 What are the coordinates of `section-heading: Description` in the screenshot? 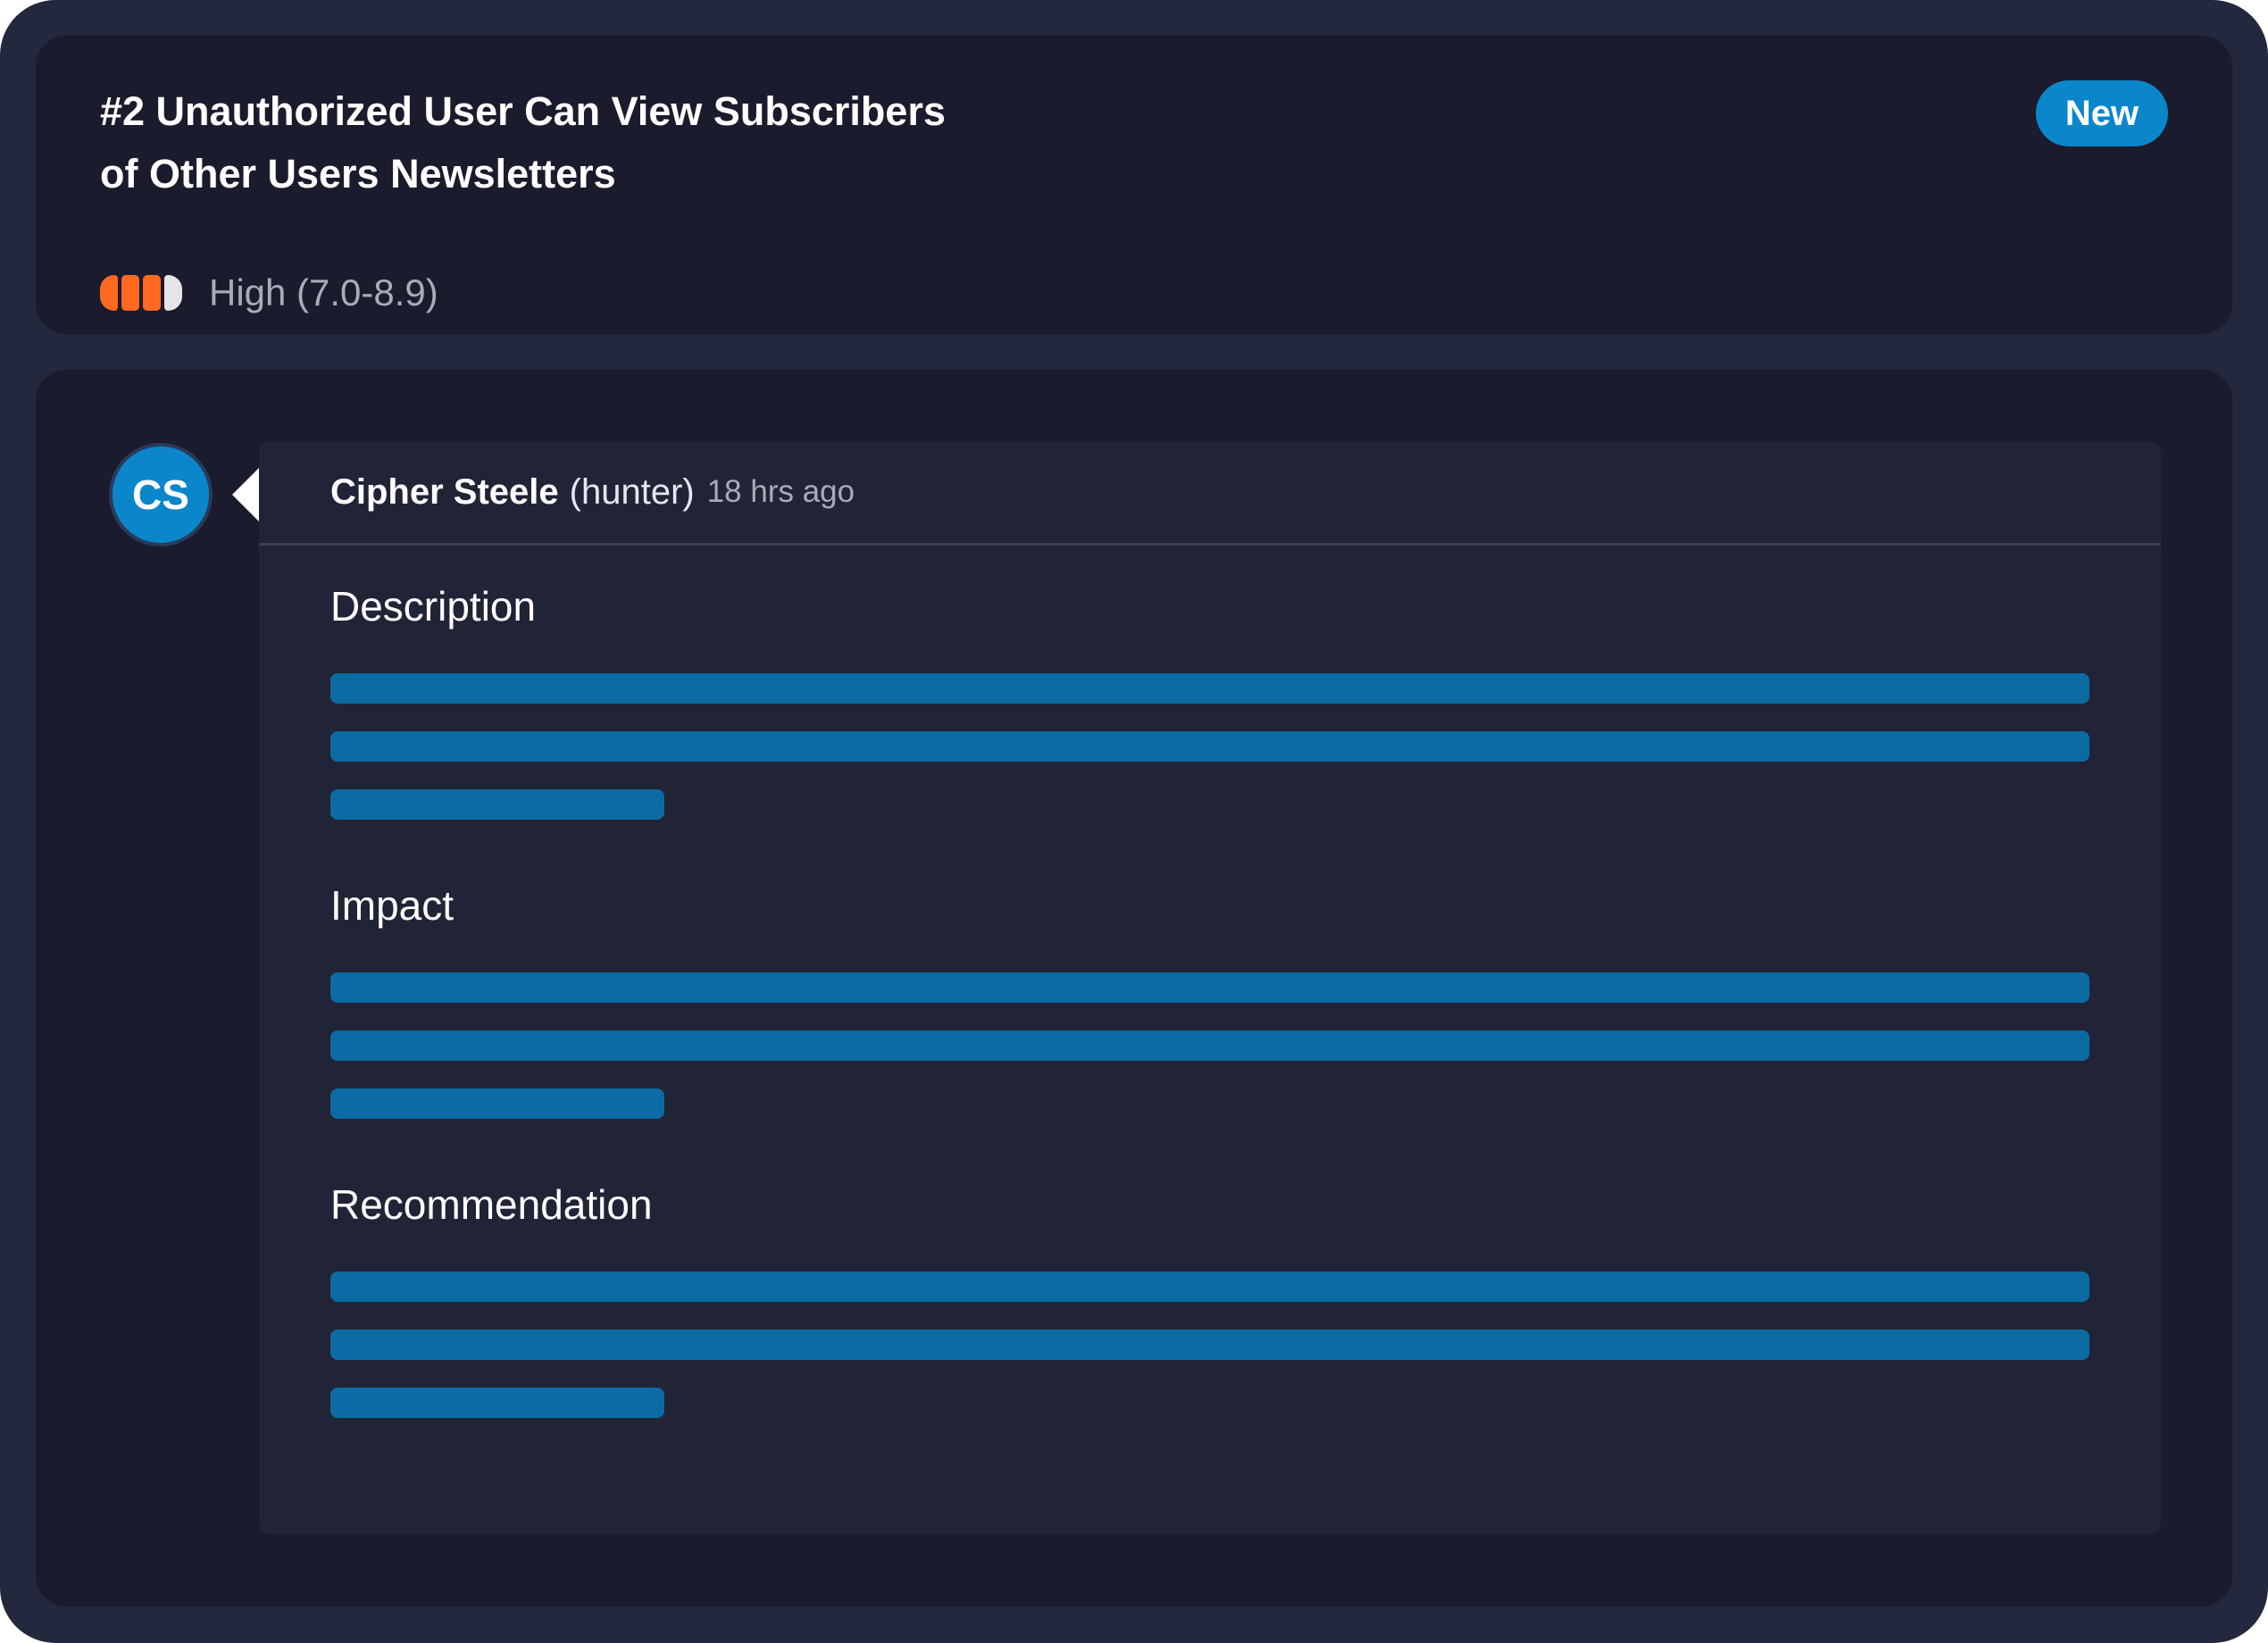 It's located at (433, 606).